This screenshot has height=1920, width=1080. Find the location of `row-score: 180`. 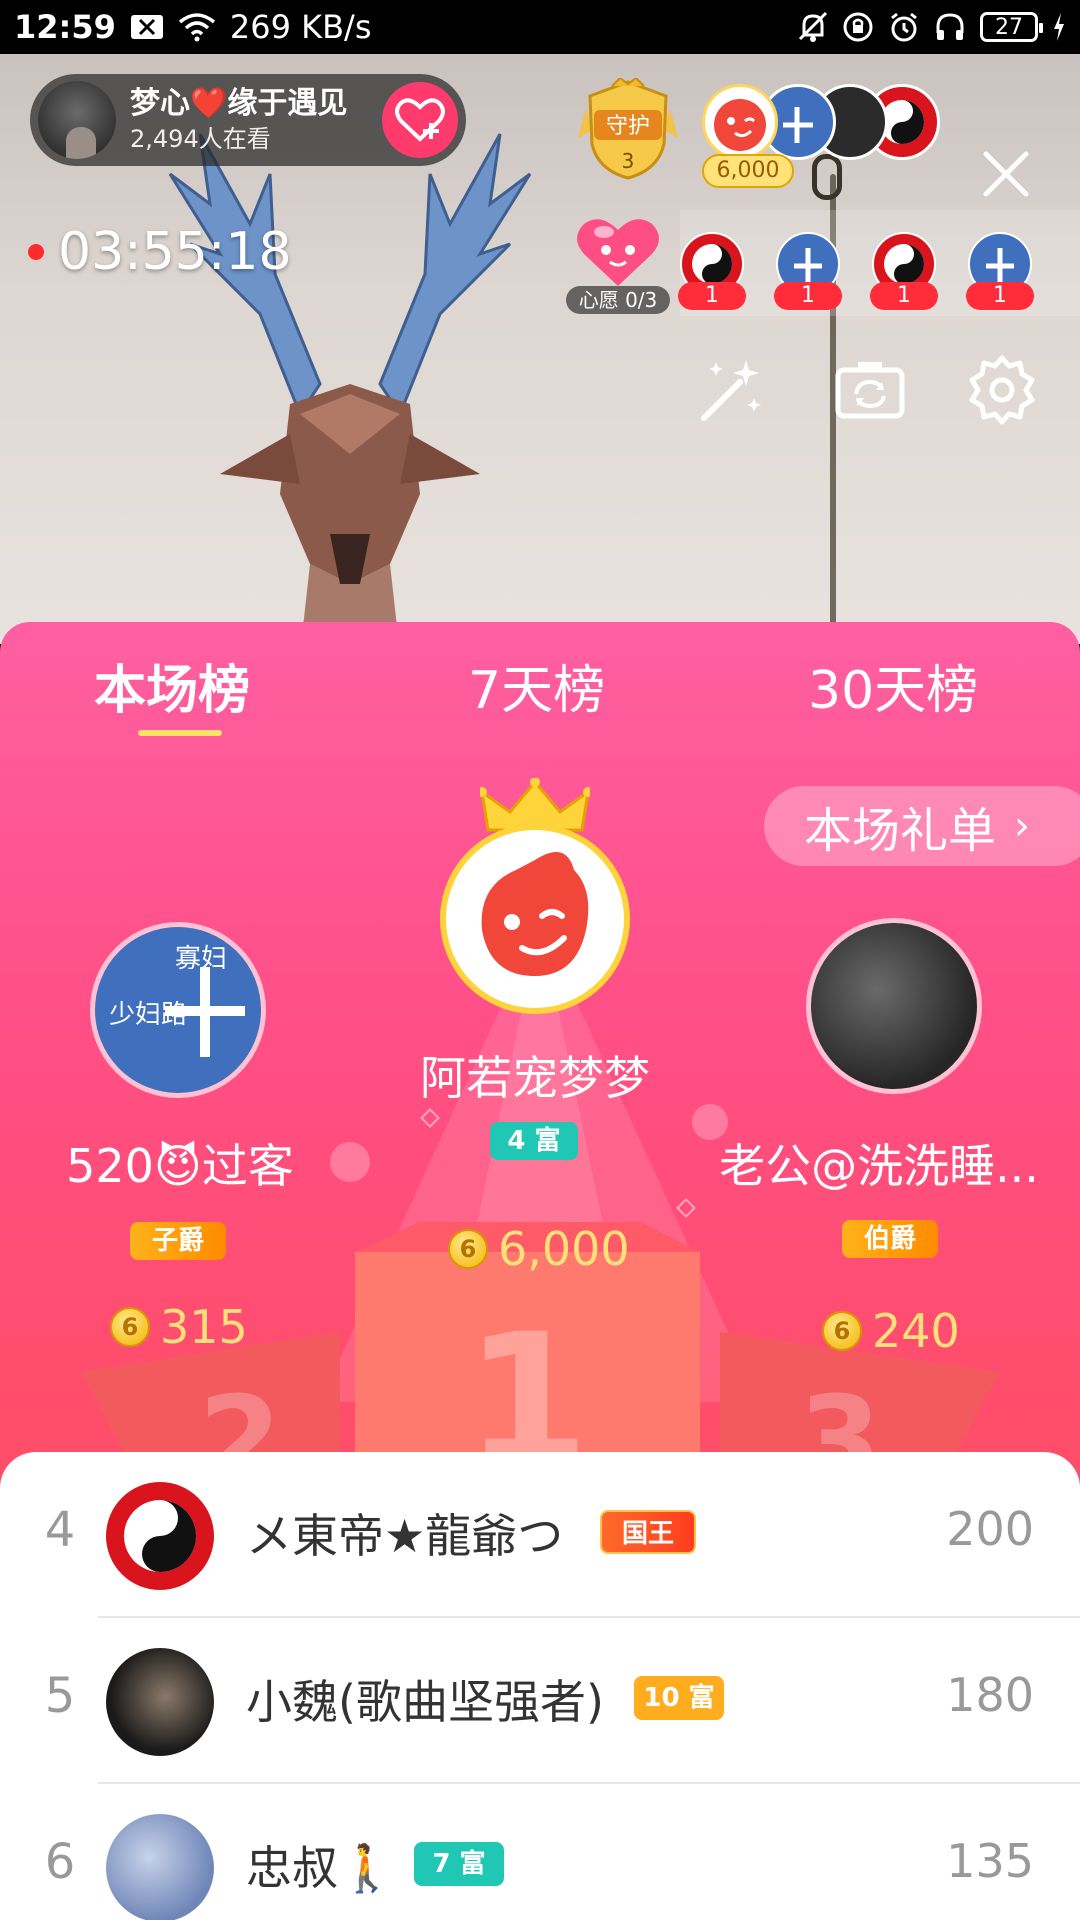

row-score: 180 is located at coordinates (990, 1695).